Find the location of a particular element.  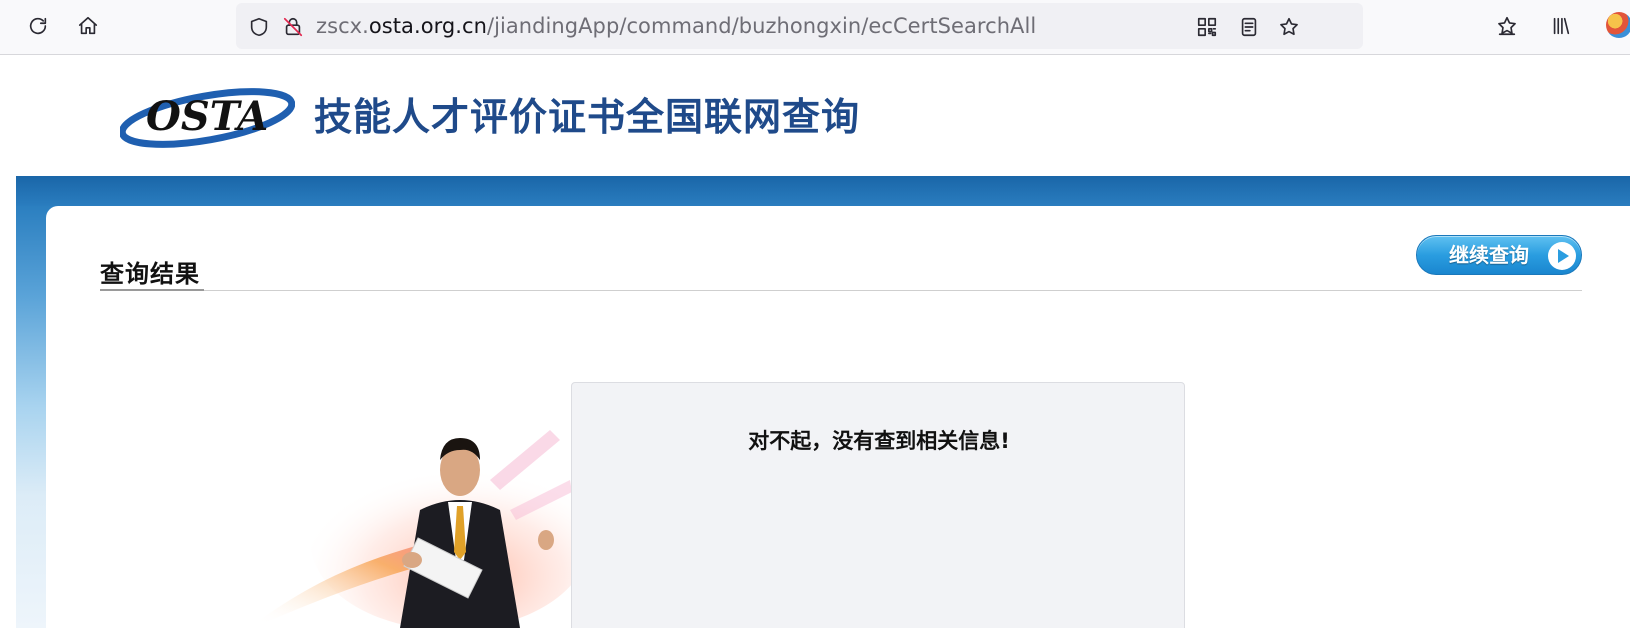

reload-icon is located at coordinates (38, 26).